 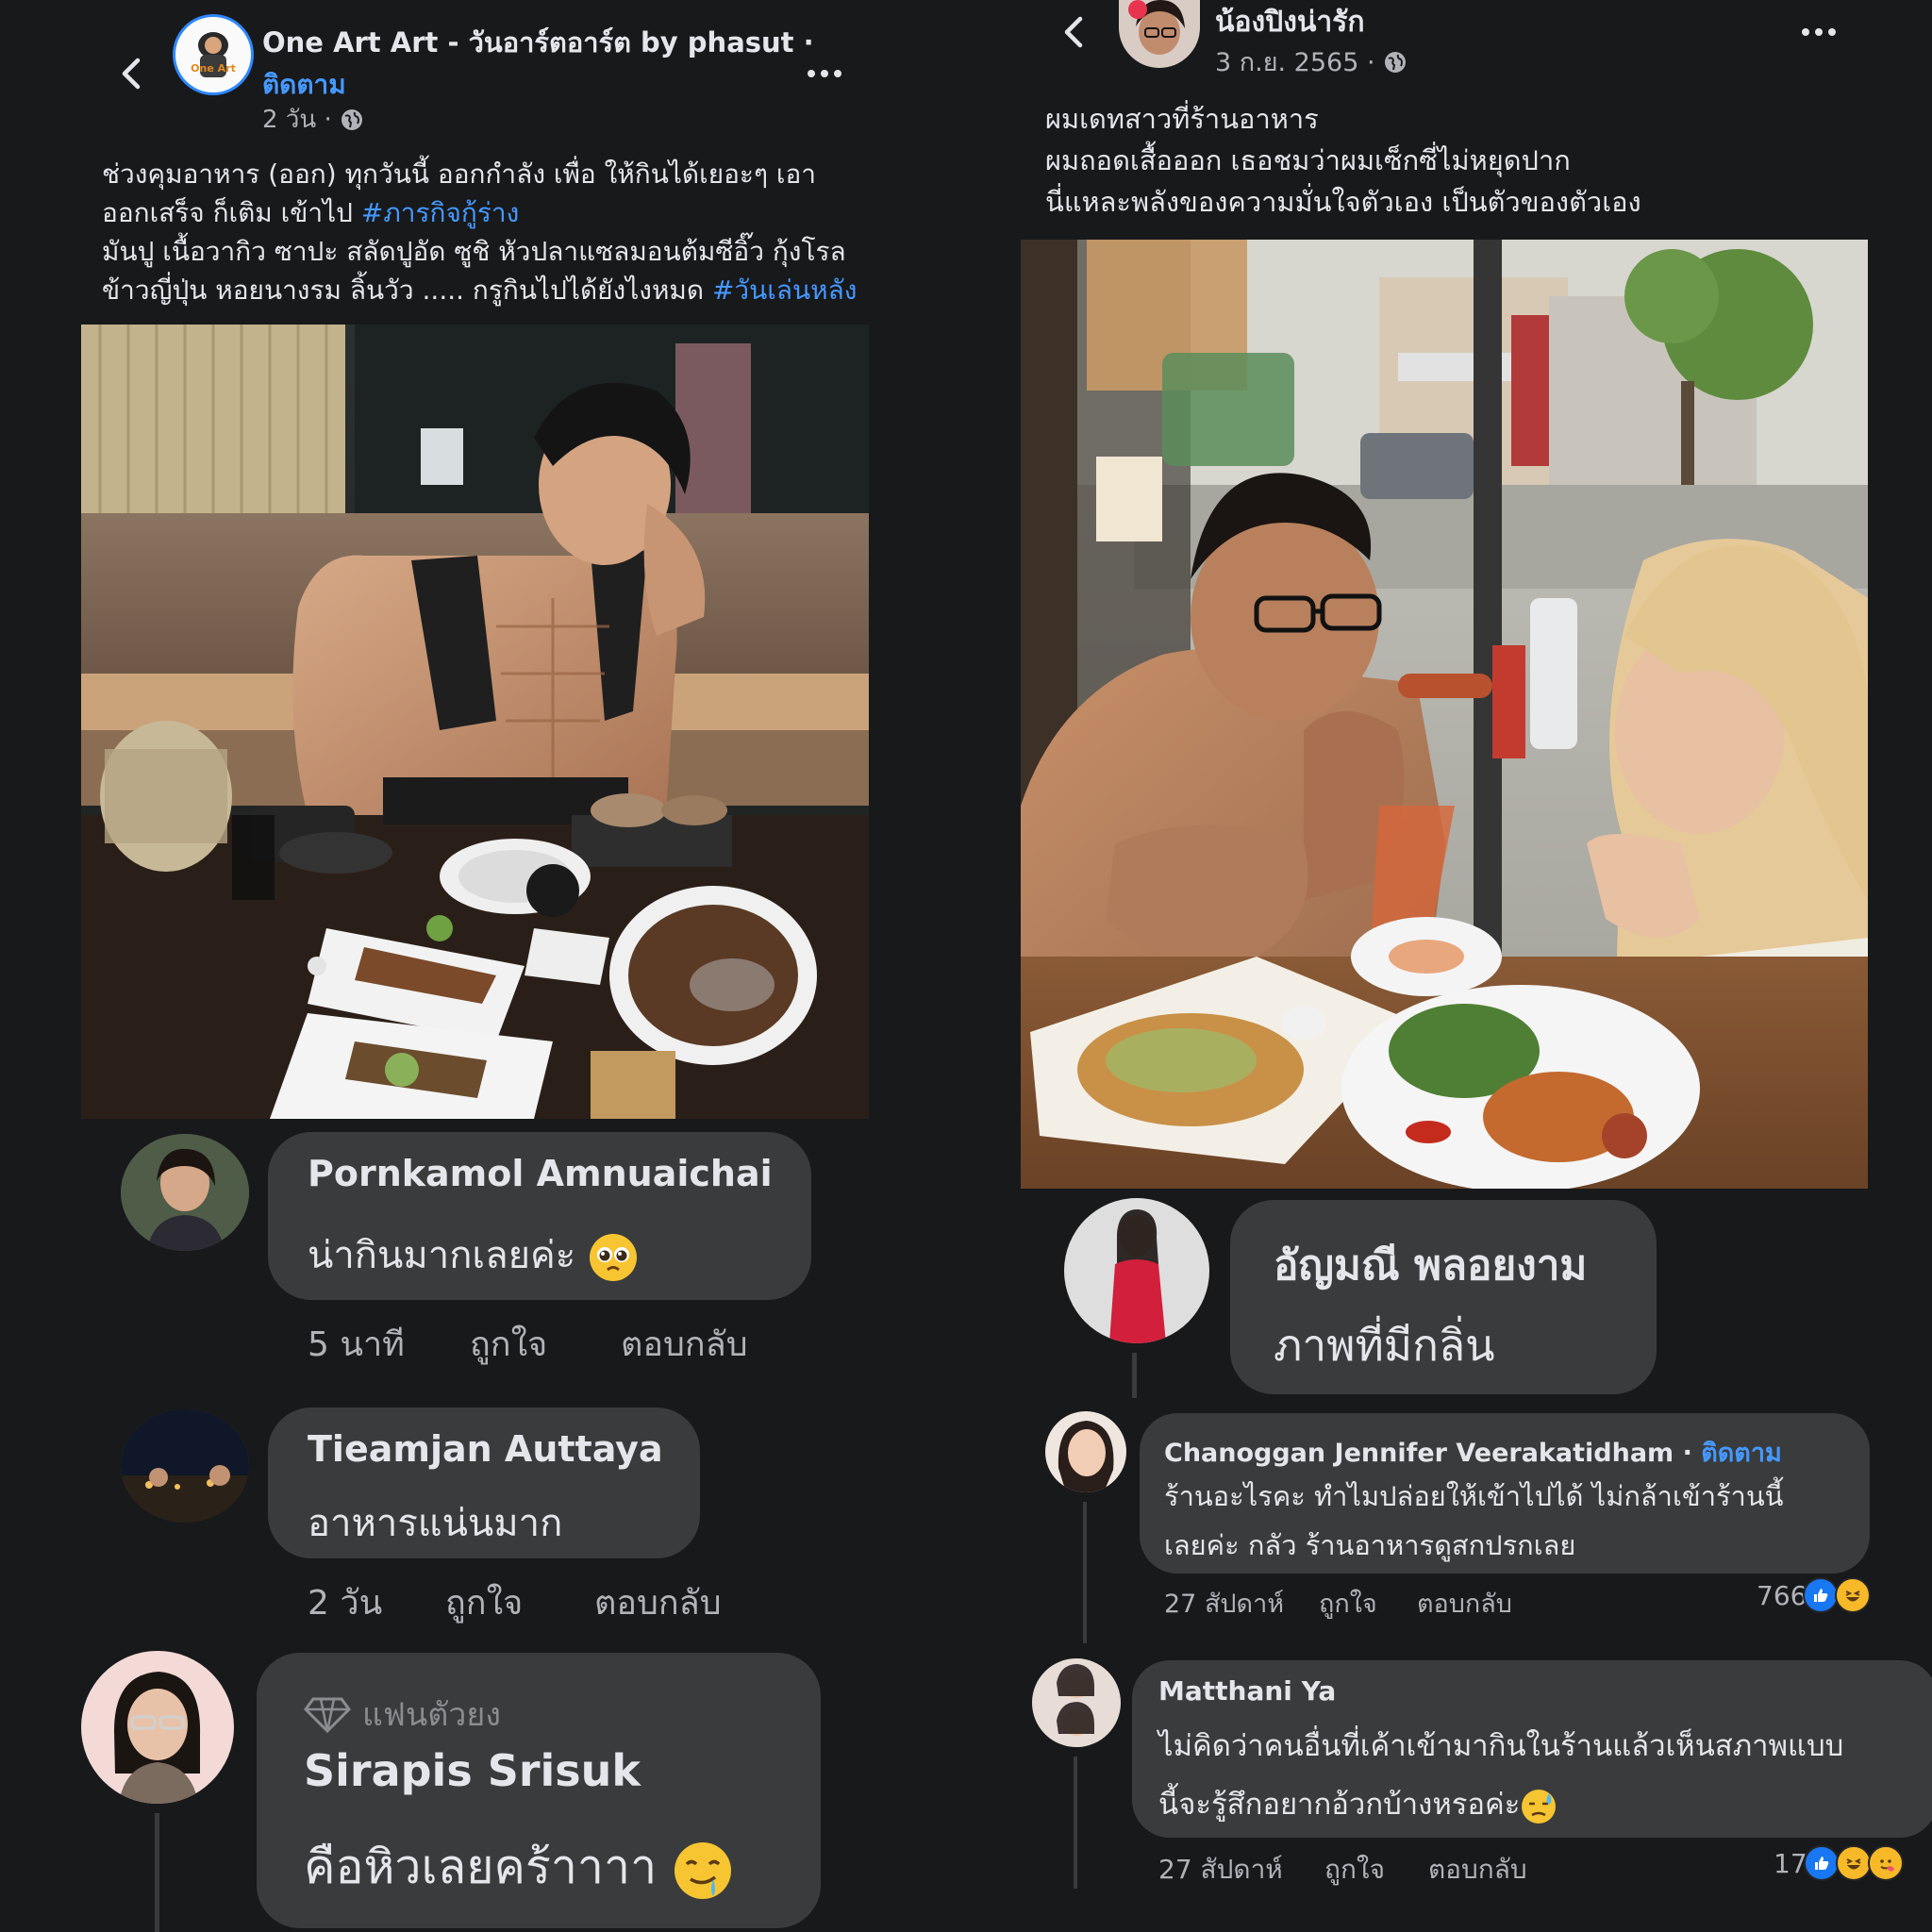 I want to click on comment-text: น่ากินมากเลยค่ะ, so click(x=473, y=1255).